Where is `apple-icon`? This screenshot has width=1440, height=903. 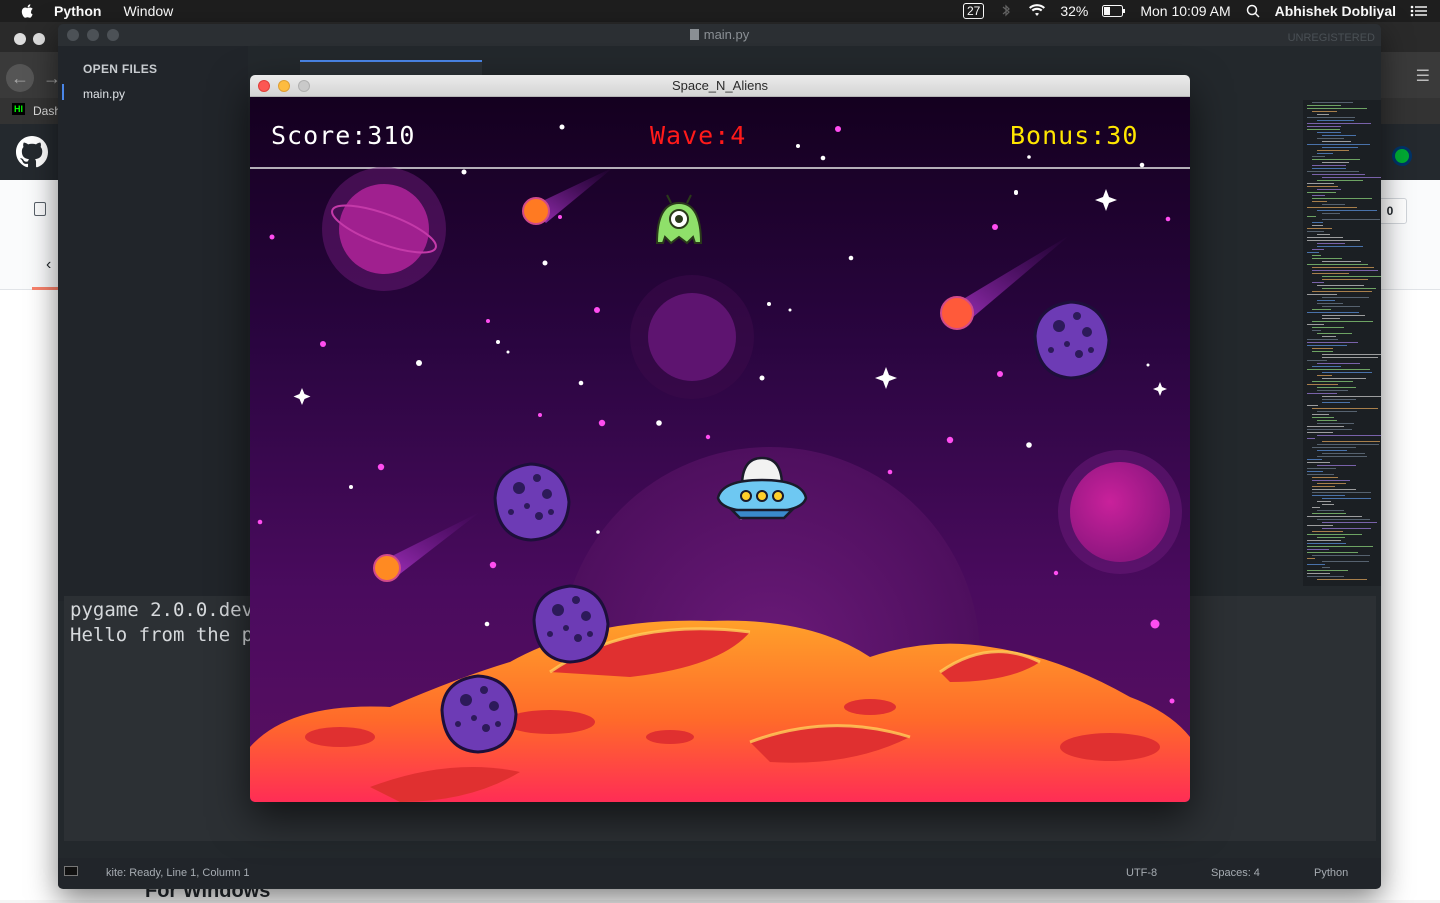 apple-icon is located at coordinates (28, 11).